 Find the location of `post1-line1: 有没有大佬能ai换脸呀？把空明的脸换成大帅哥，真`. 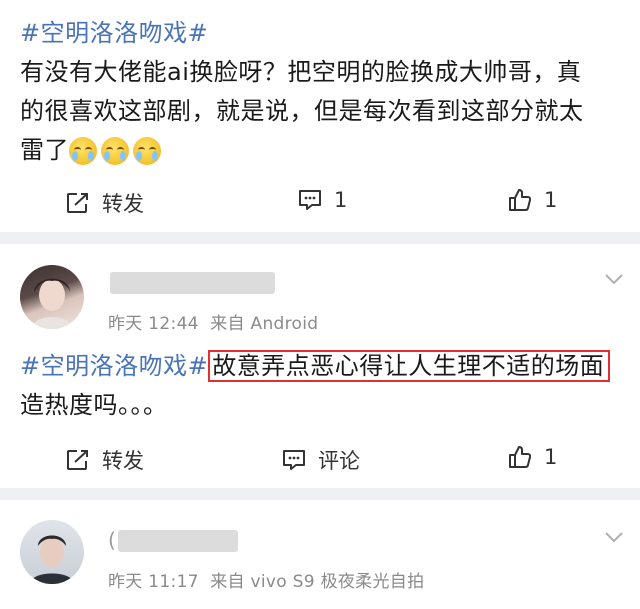

post1-line1: 有没有大佬能ai换脸呀？把空明的脸换成大帅哥，真 is located at coordinates (301, 72).